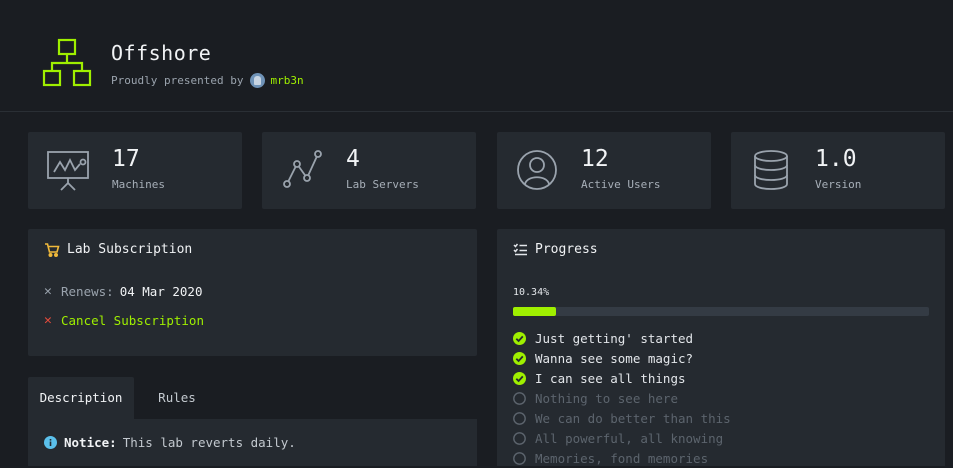 The image size is (953, 468). What do you see at coordinates (610, 378) in the screenshot?
I see `progress-item-label: I can see all things` at bounding box center [610, 378].